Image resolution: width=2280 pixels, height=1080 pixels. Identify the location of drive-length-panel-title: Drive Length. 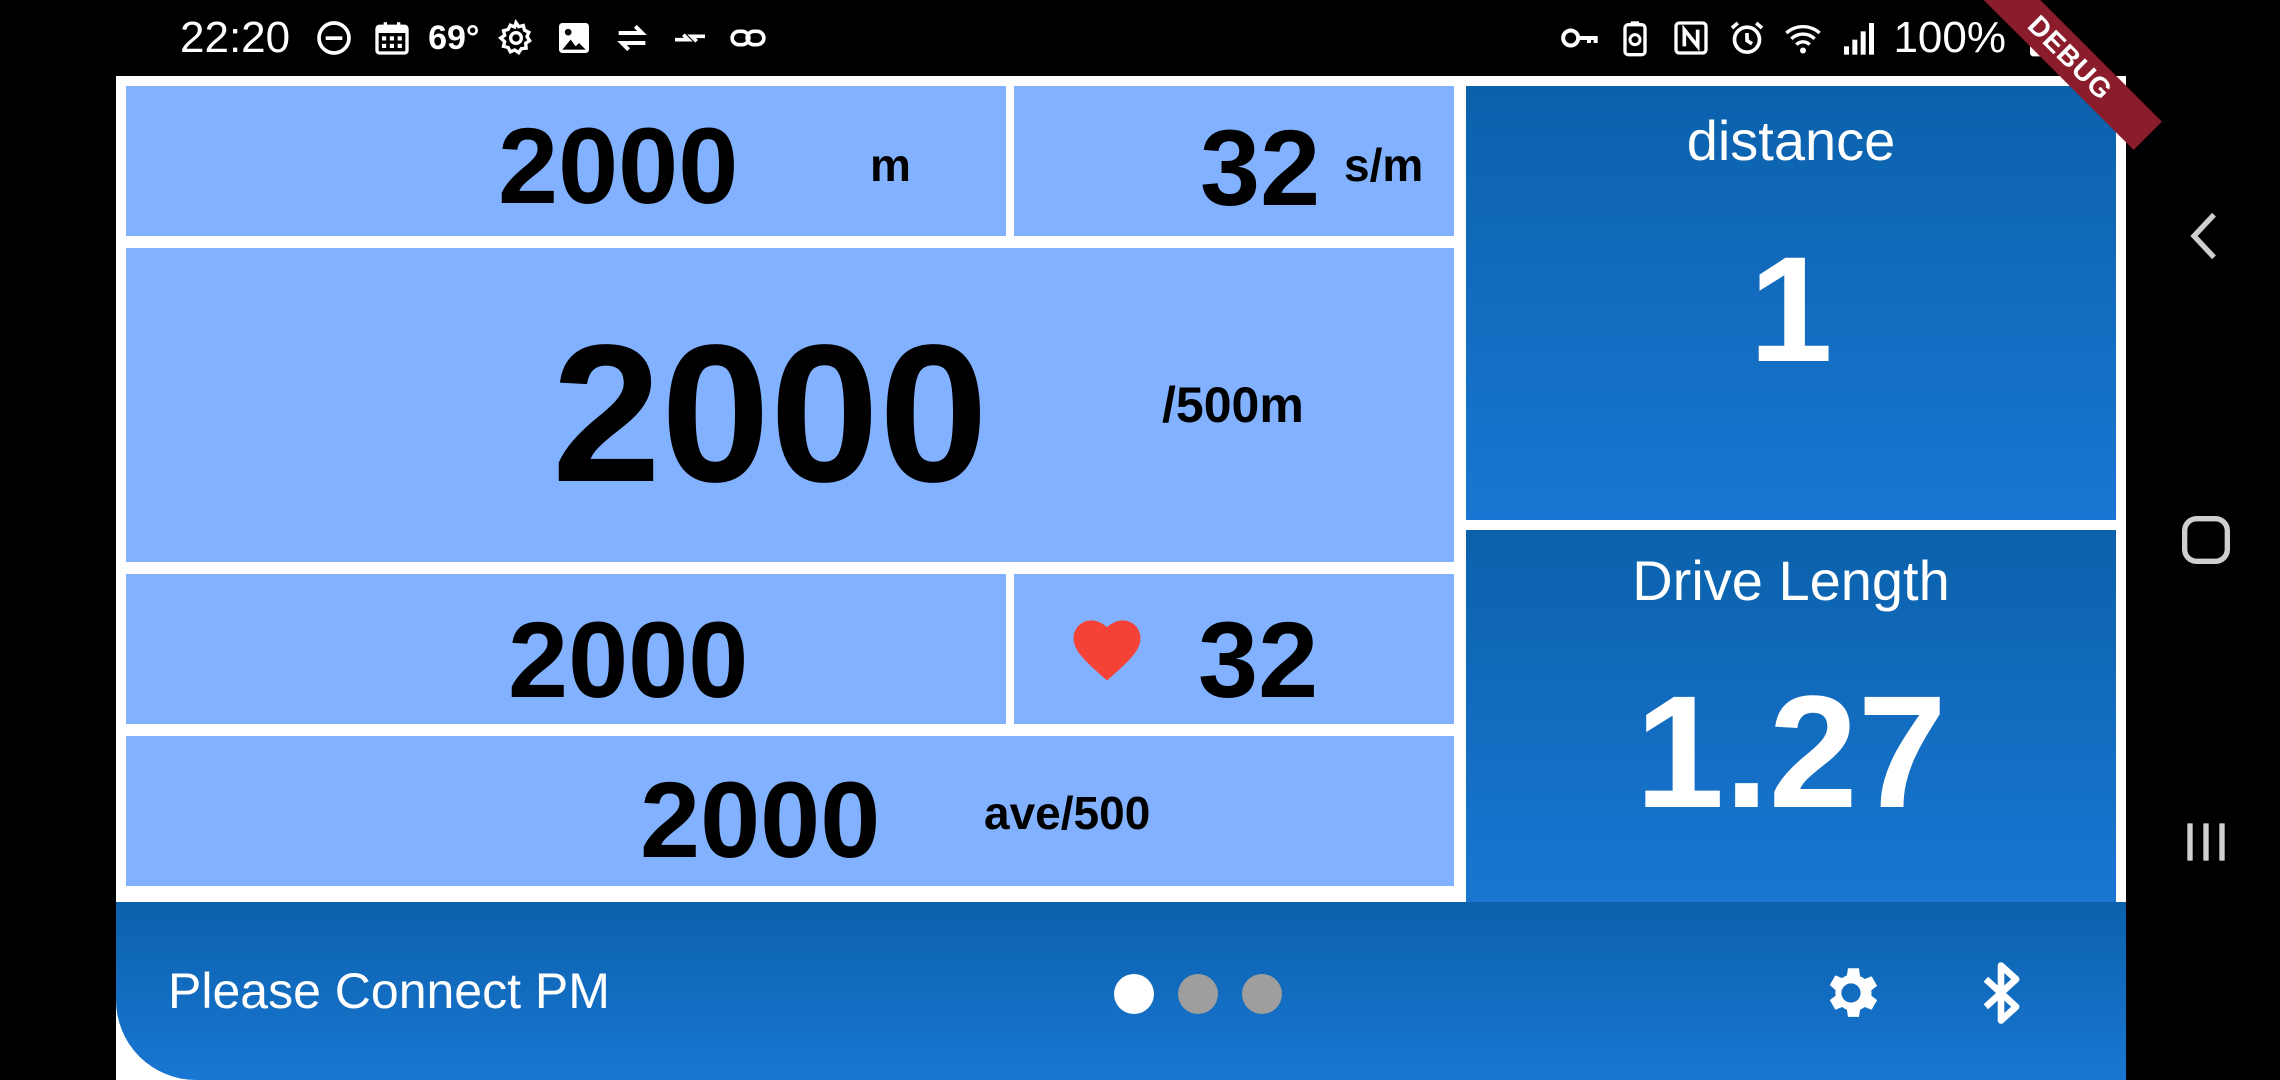
(1791, 580).